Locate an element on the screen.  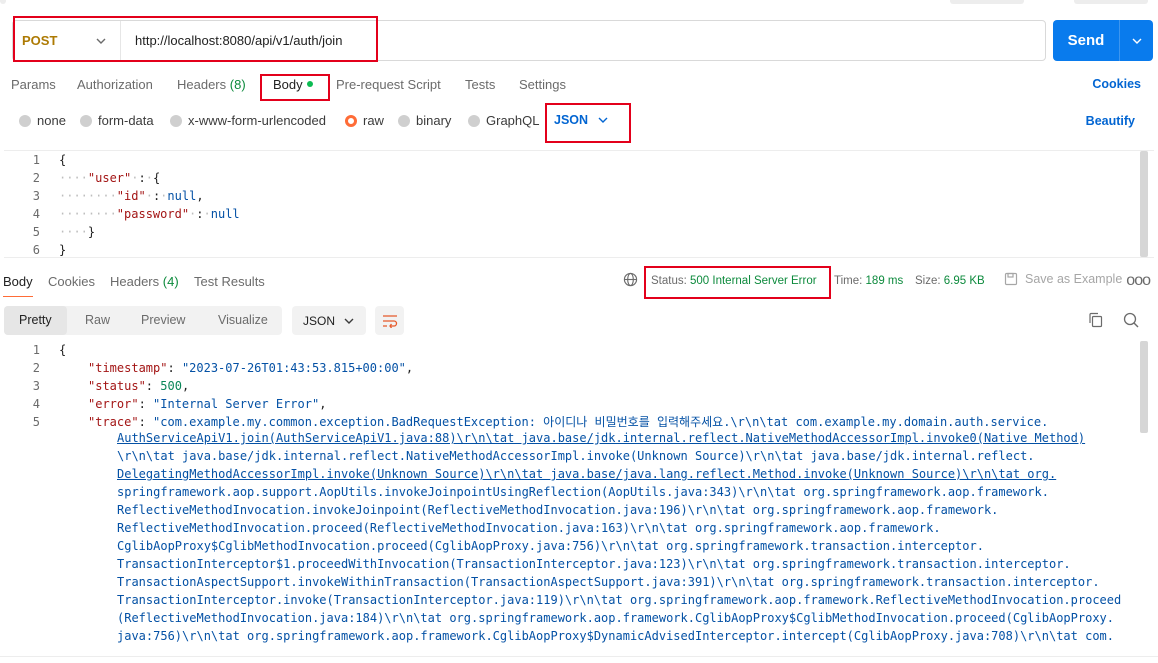
line-number: 5 is located at coordinates (36, 422).